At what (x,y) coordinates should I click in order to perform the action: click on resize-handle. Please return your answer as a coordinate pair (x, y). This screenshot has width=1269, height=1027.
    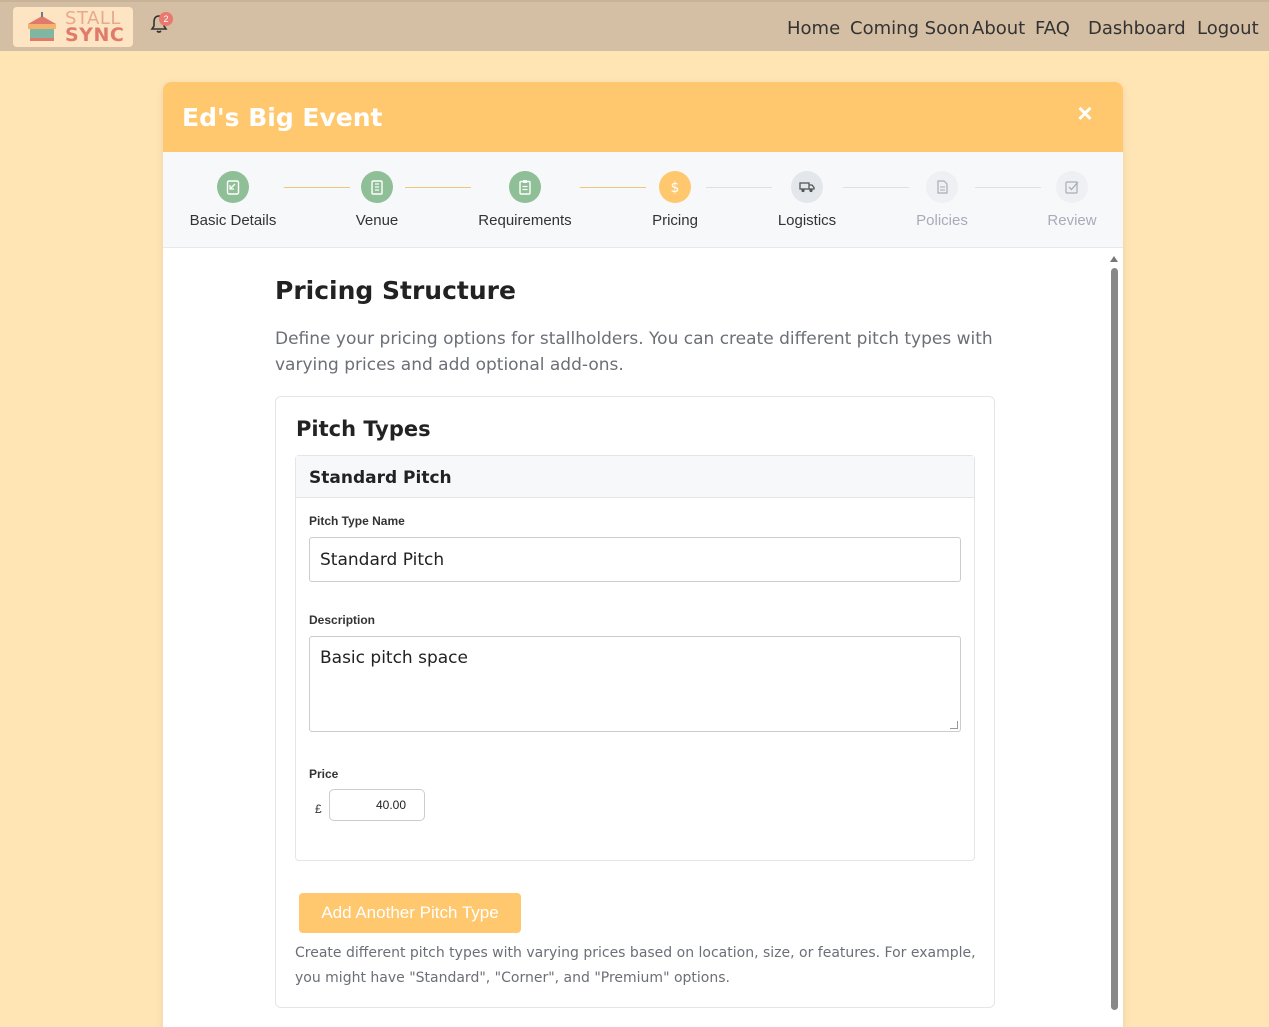
    Looking at the image, I should click on (954, 725).